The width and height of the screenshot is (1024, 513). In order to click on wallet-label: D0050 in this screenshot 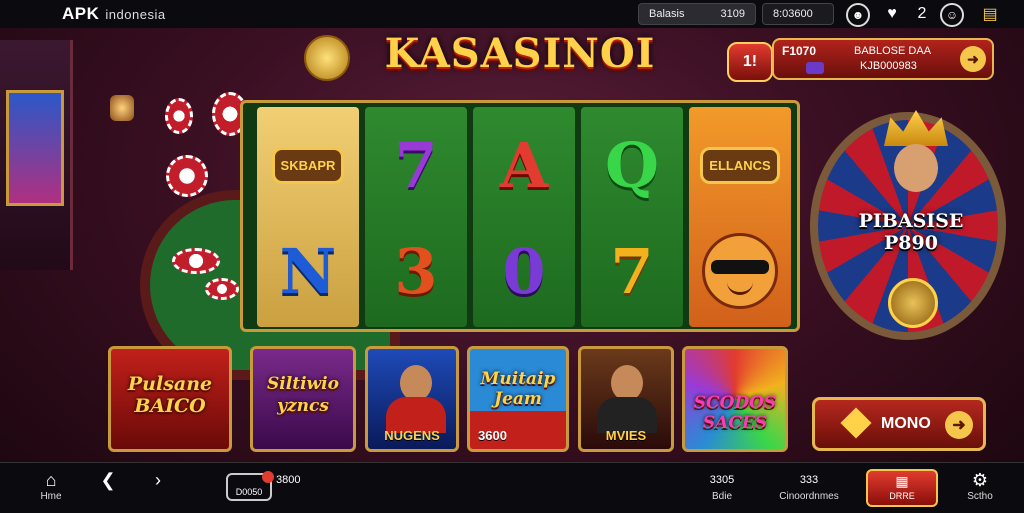, I will do `click(249, 492)`.